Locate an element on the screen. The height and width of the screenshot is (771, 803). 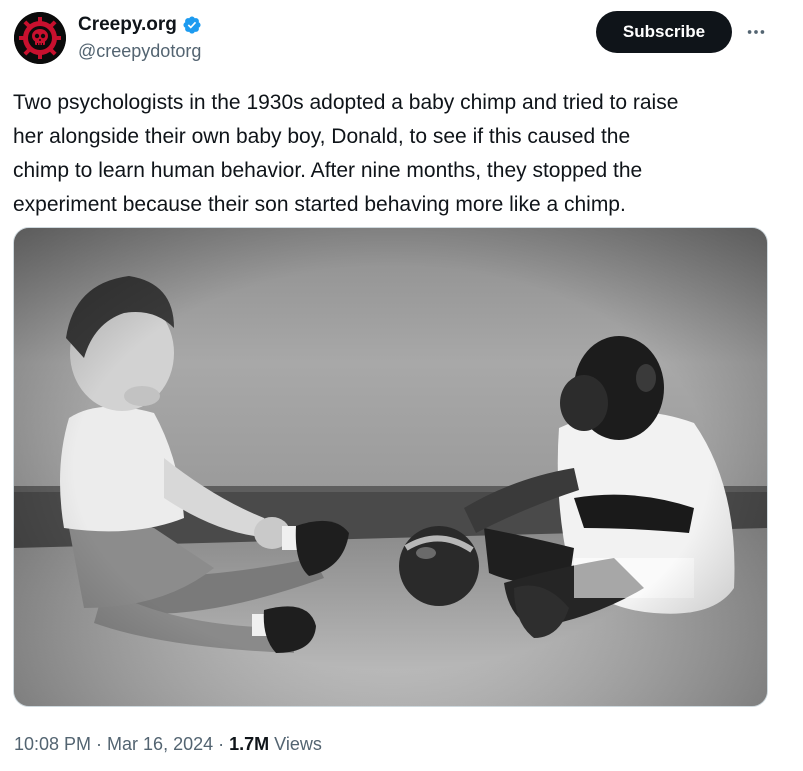
author-name-row: Creepy.org is located at coordinates (140, 25).